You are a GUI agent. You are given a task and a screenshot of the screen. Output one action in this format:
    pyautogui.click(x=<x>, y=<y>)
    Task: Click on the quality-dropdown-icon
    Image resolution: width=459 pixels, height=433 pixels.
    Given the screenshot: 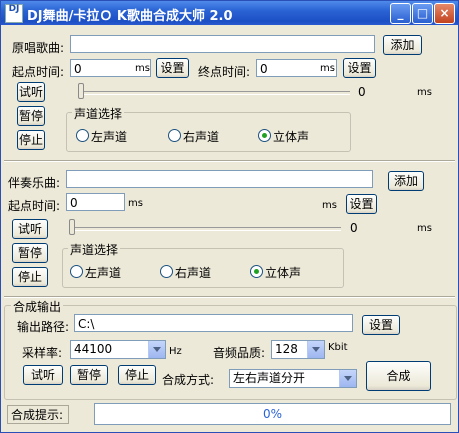 What is the action you would take?
    pyautogui.click(x=315, y=349)
    